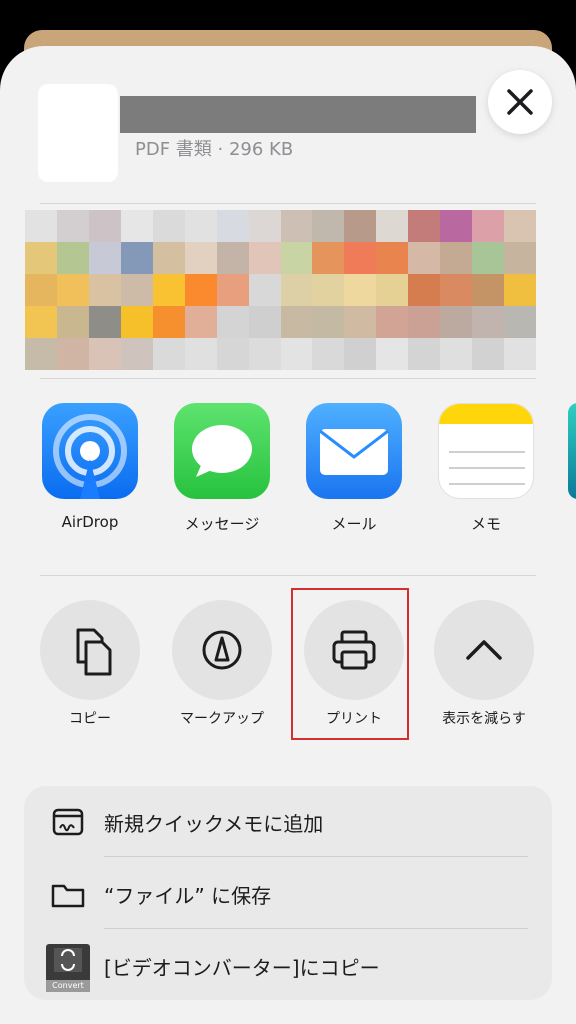 This screenshot has width=576, height=1024. I want to click on action-label: 表示を減らす, so click(484, 719).